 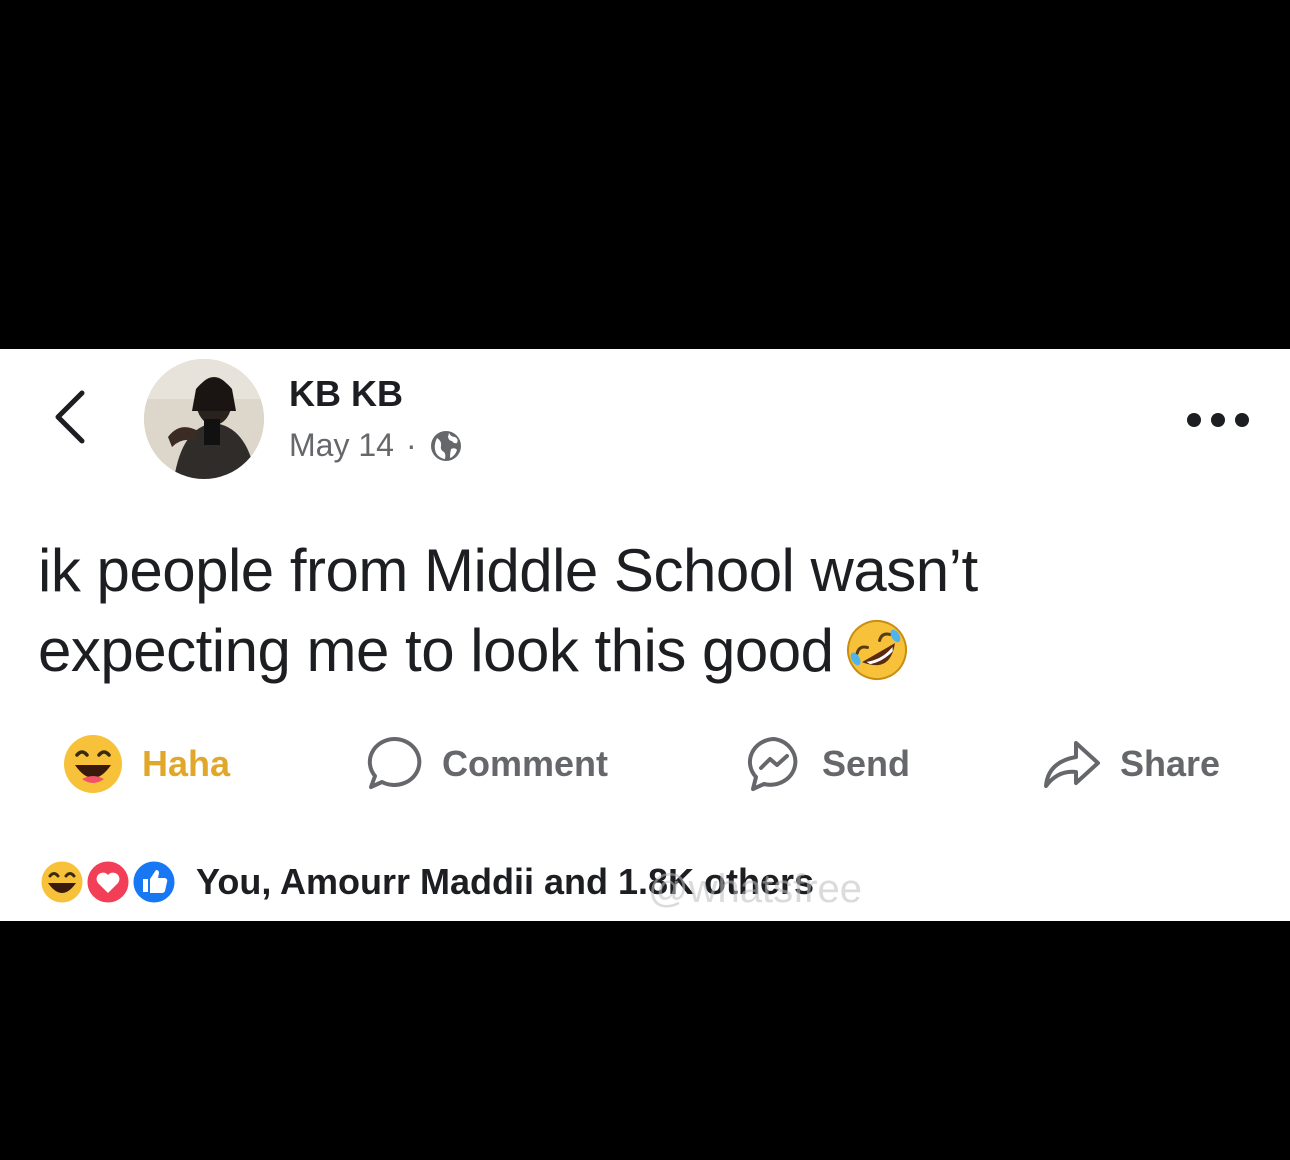 What do you see at coordinates (1170, 763) in the screenshot?
I see `share-label: Share` at bounding box center [1170, 763].